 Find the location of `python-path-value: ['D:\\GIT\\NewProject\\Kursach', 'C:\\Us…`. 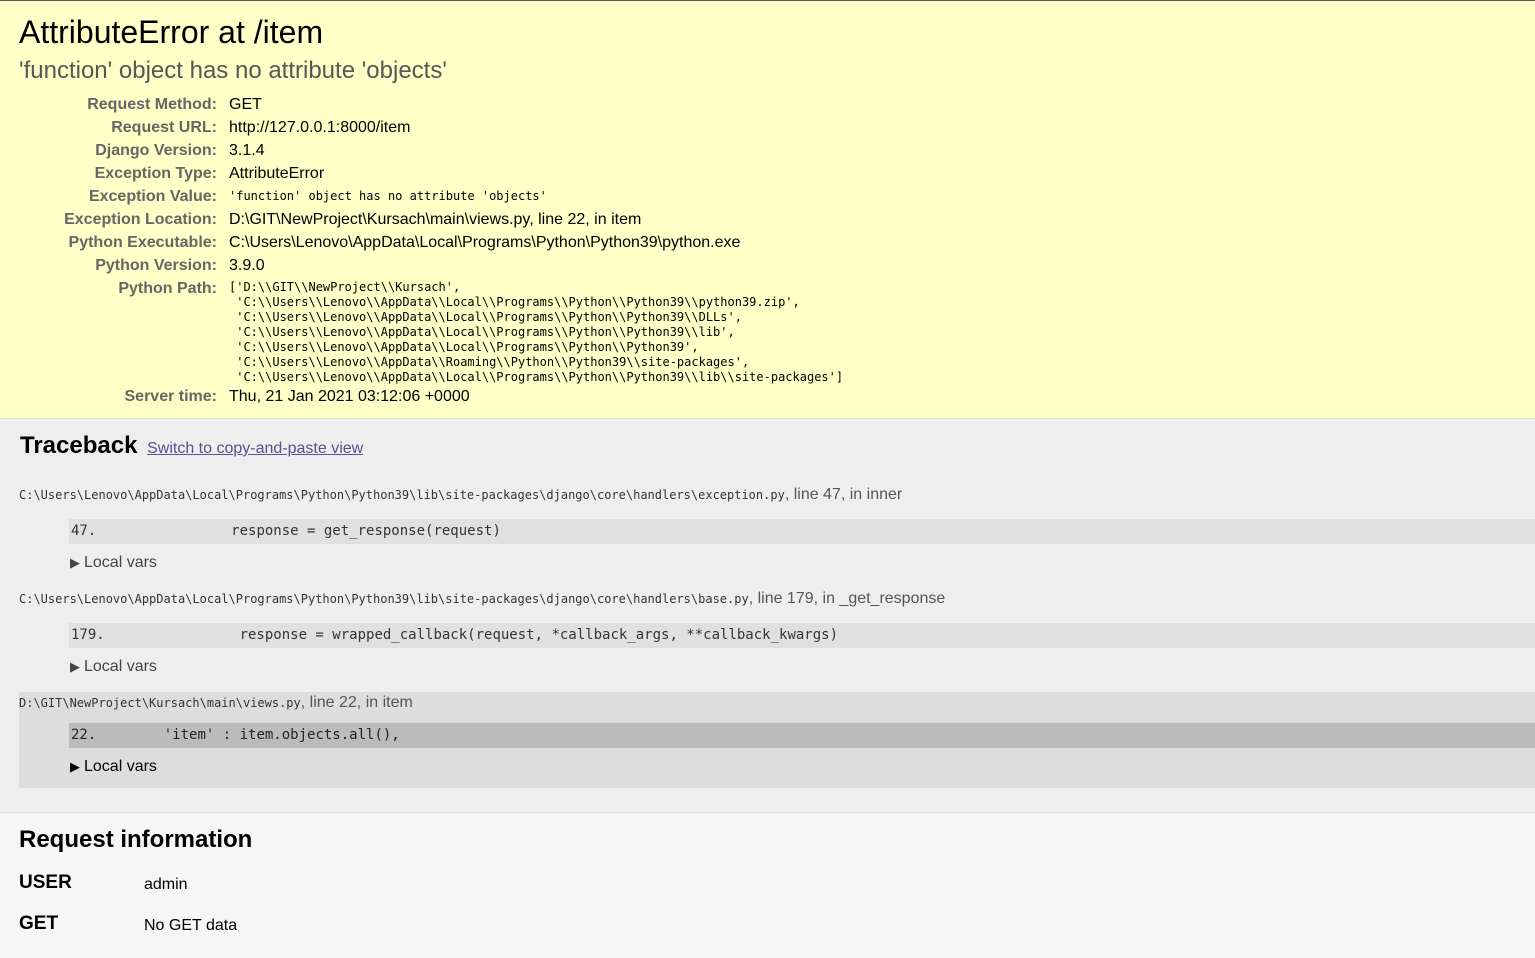

python-path-value: ['D:\\GIT\\NewProject\\Kursach', 'C:\\Us… is located at coordinates (536, 332).